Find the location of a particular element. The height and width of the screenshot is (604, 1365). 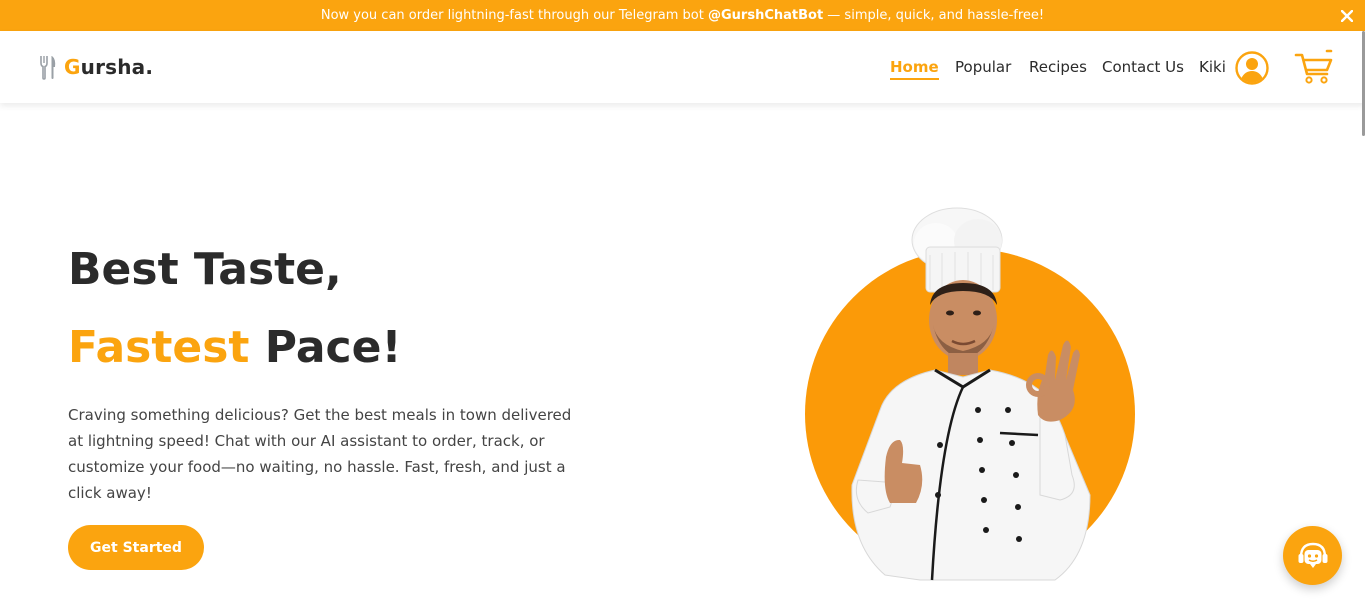

close-icon is located at coordinates (1347, 15).